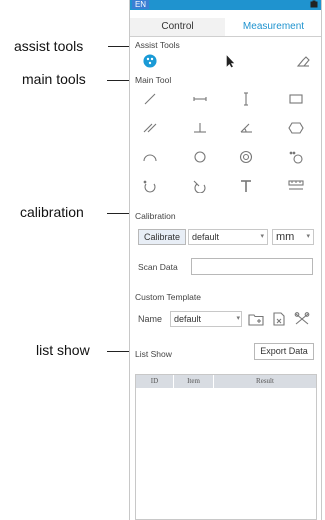 The width and height of the screenshot is (325, 520). I want to click on unit-select: mm ▾, so click(293, 237).